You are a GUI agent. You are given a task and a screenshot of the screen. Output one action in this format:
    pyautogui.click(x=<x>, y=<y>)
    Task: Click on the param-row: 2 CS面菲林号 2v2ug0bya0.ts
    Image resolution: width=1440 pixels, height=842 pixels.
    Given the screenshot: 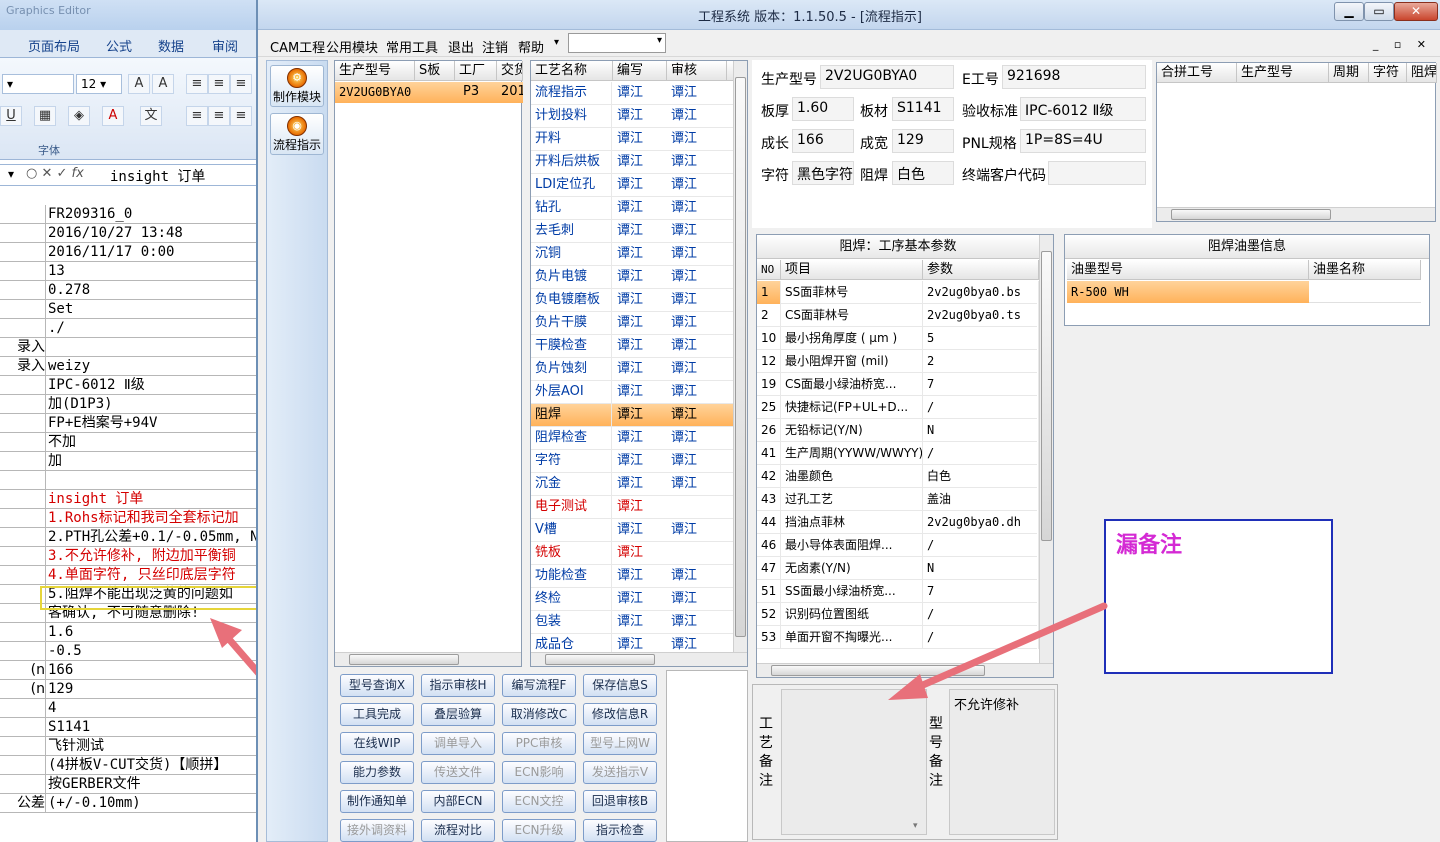 What is the action you would take?
    pyautogui.click(x=898, y=315)
    